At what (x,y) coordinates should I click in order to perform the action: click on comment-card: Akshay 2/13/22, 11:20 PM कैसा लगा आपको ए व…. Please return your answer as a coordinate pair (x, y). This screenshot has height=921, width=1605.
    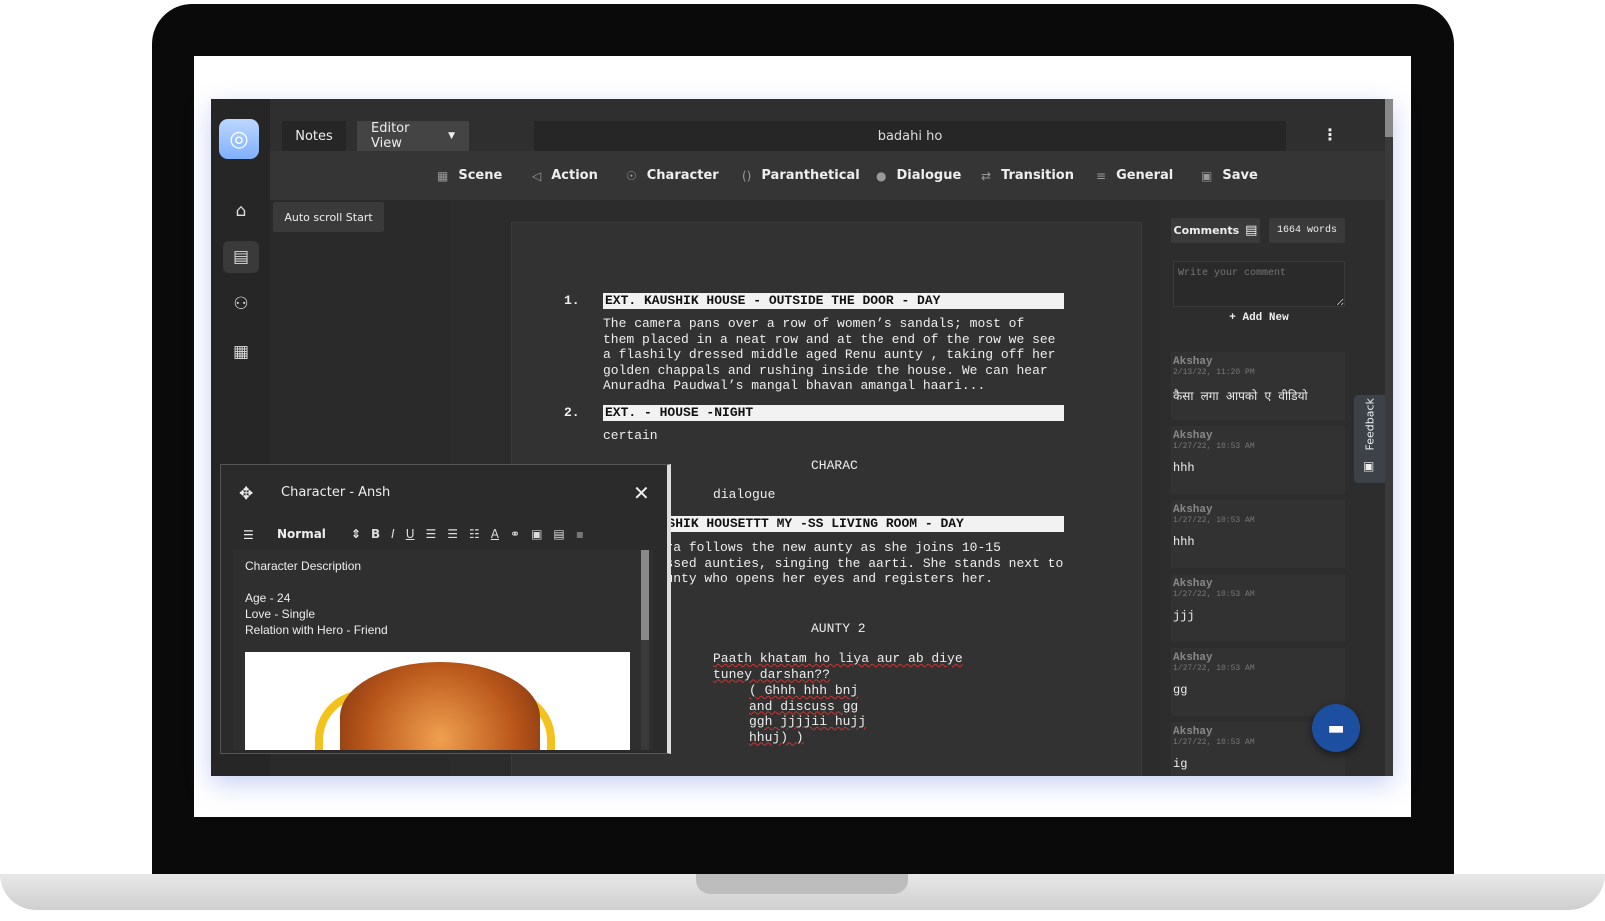
    Looking at the image, I should click on (1258, 386).